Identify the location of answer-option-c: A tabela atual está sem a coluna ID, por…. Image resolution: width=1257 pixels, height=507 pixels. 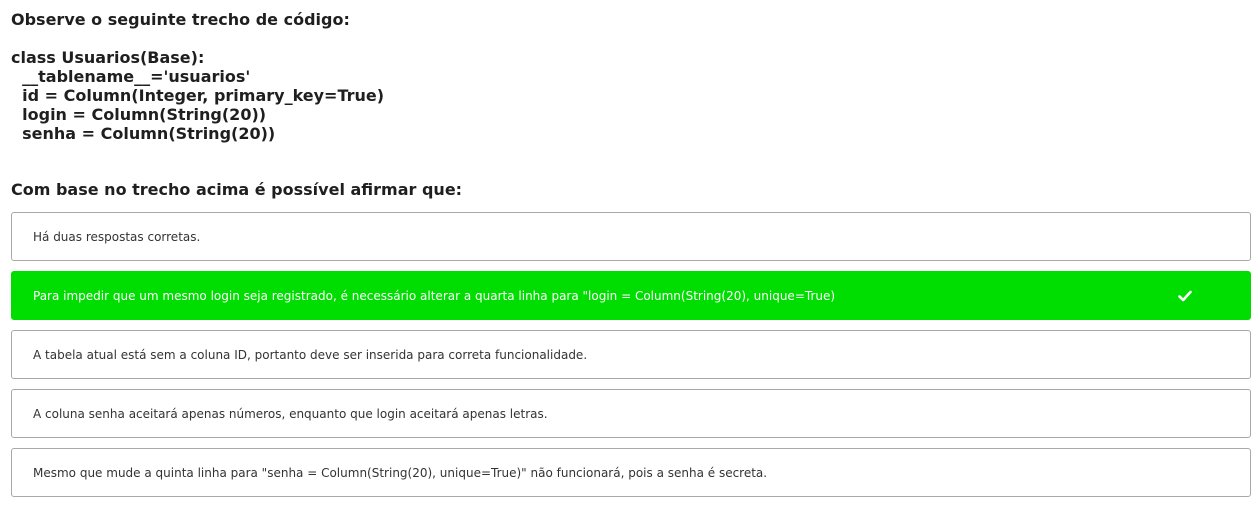
(631, 354).